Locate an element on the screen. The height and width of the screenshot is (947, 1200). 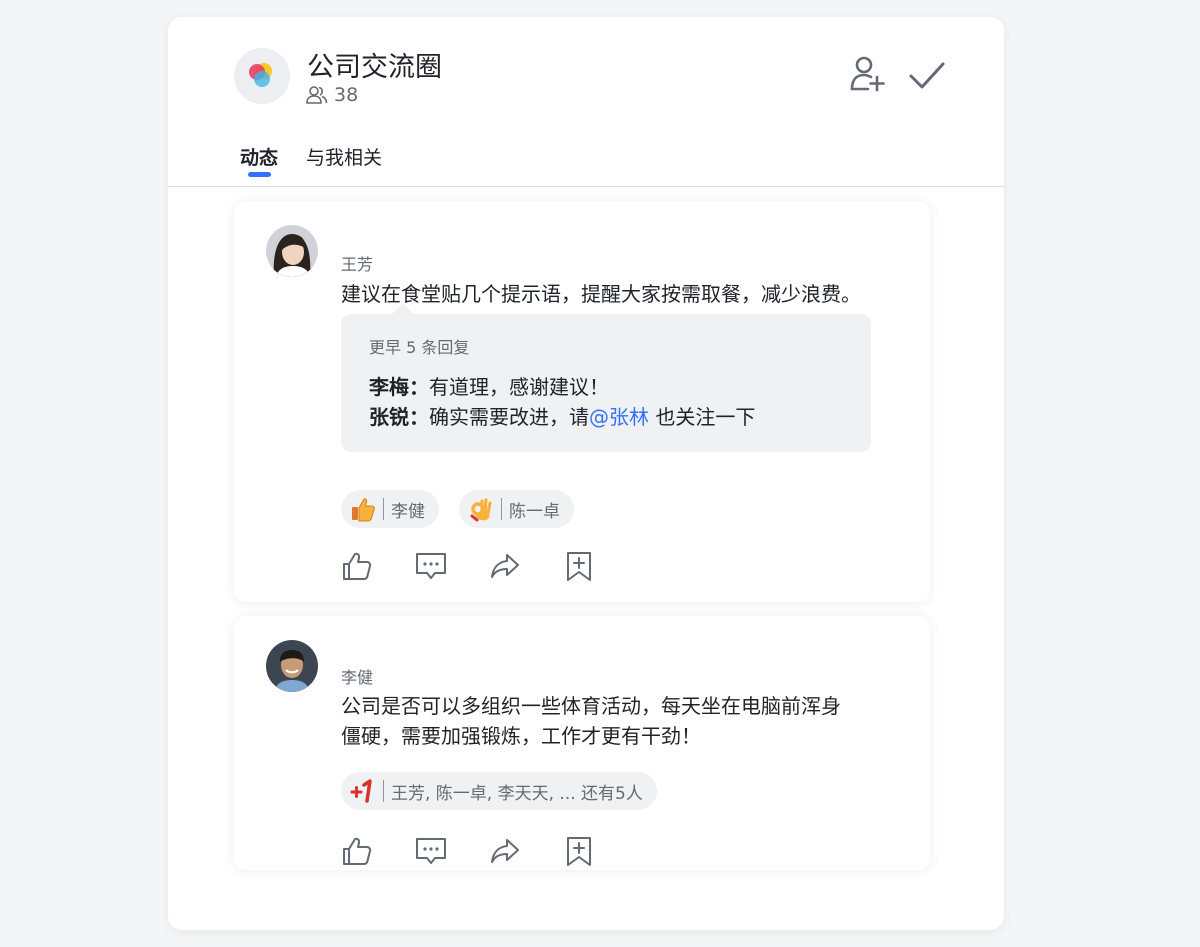
reply-item: 张锐：确实需要改进，请@张林 也关注一下 is located at coordinates (562, 417).